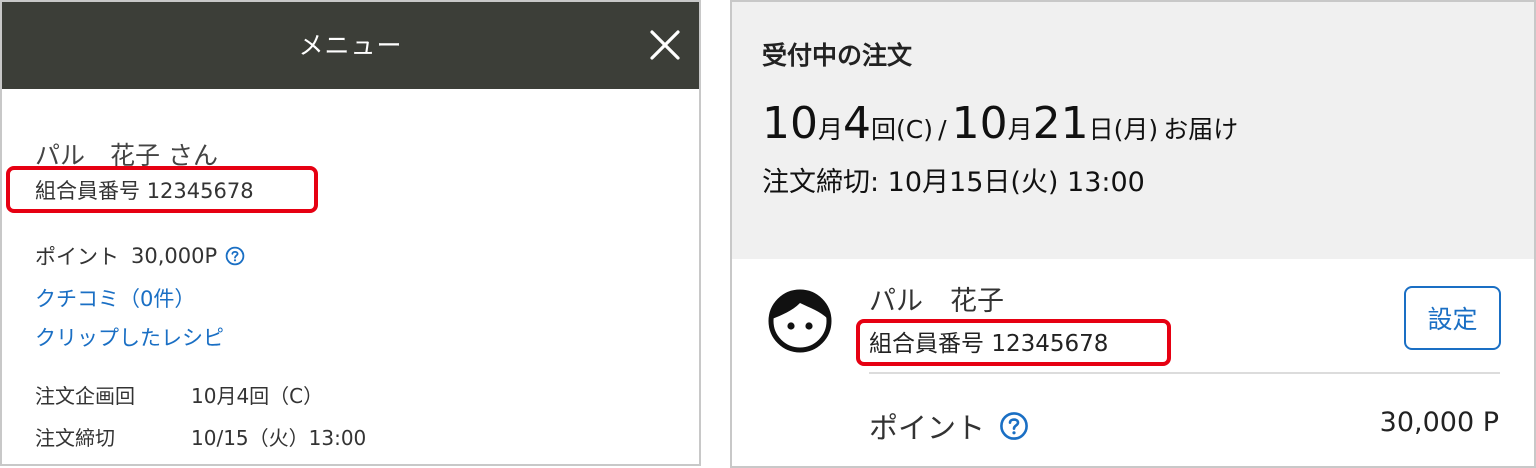 Image resolution: width=1536 pixels, height=468 pixels. I want to click on order-deadline-label: 注文締切, so click(75, 438).